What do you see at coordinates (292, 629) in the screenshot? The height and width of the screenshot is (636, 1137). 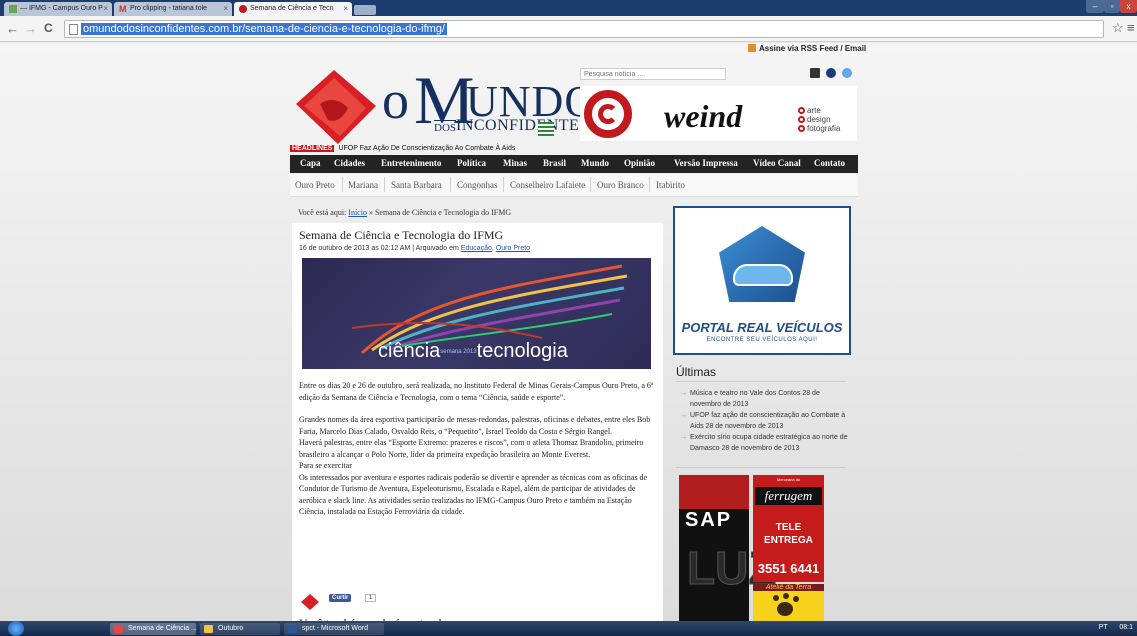 I see `word-icon` at bounding box center [292, 629].